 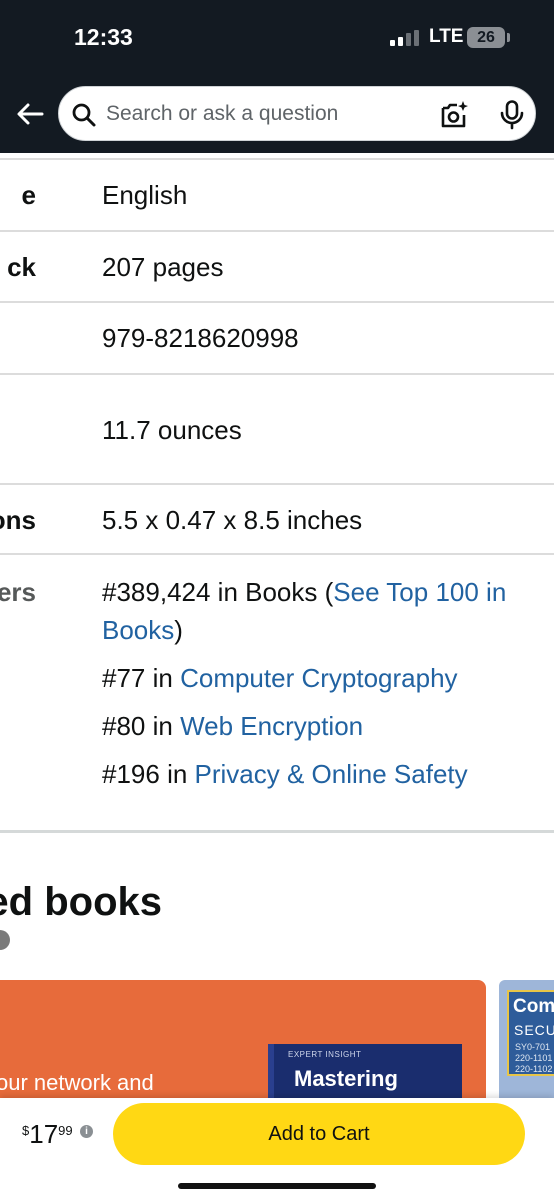 I want to click on book-card: Com SECU SY0-701 220-1101 220-1102, so click(x=526, y=1040).